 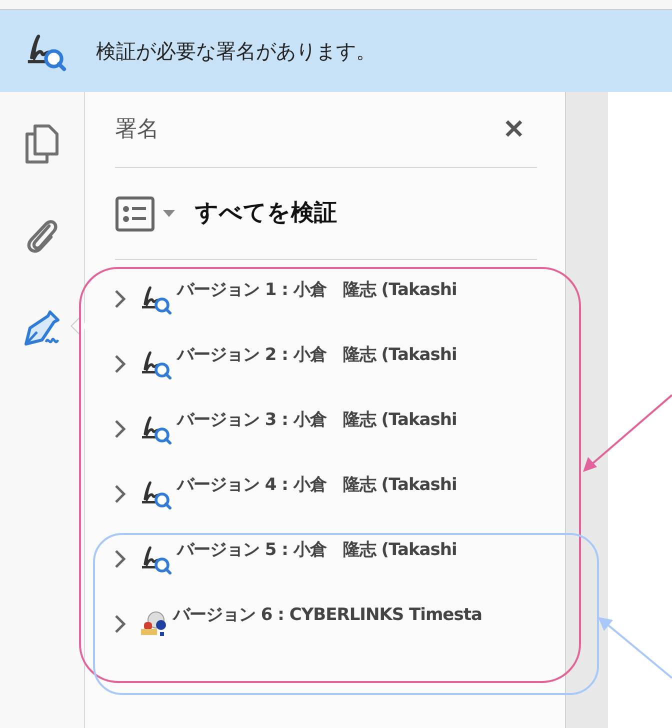 I want to click on close-button: ✕, so click(x=514, y=129).